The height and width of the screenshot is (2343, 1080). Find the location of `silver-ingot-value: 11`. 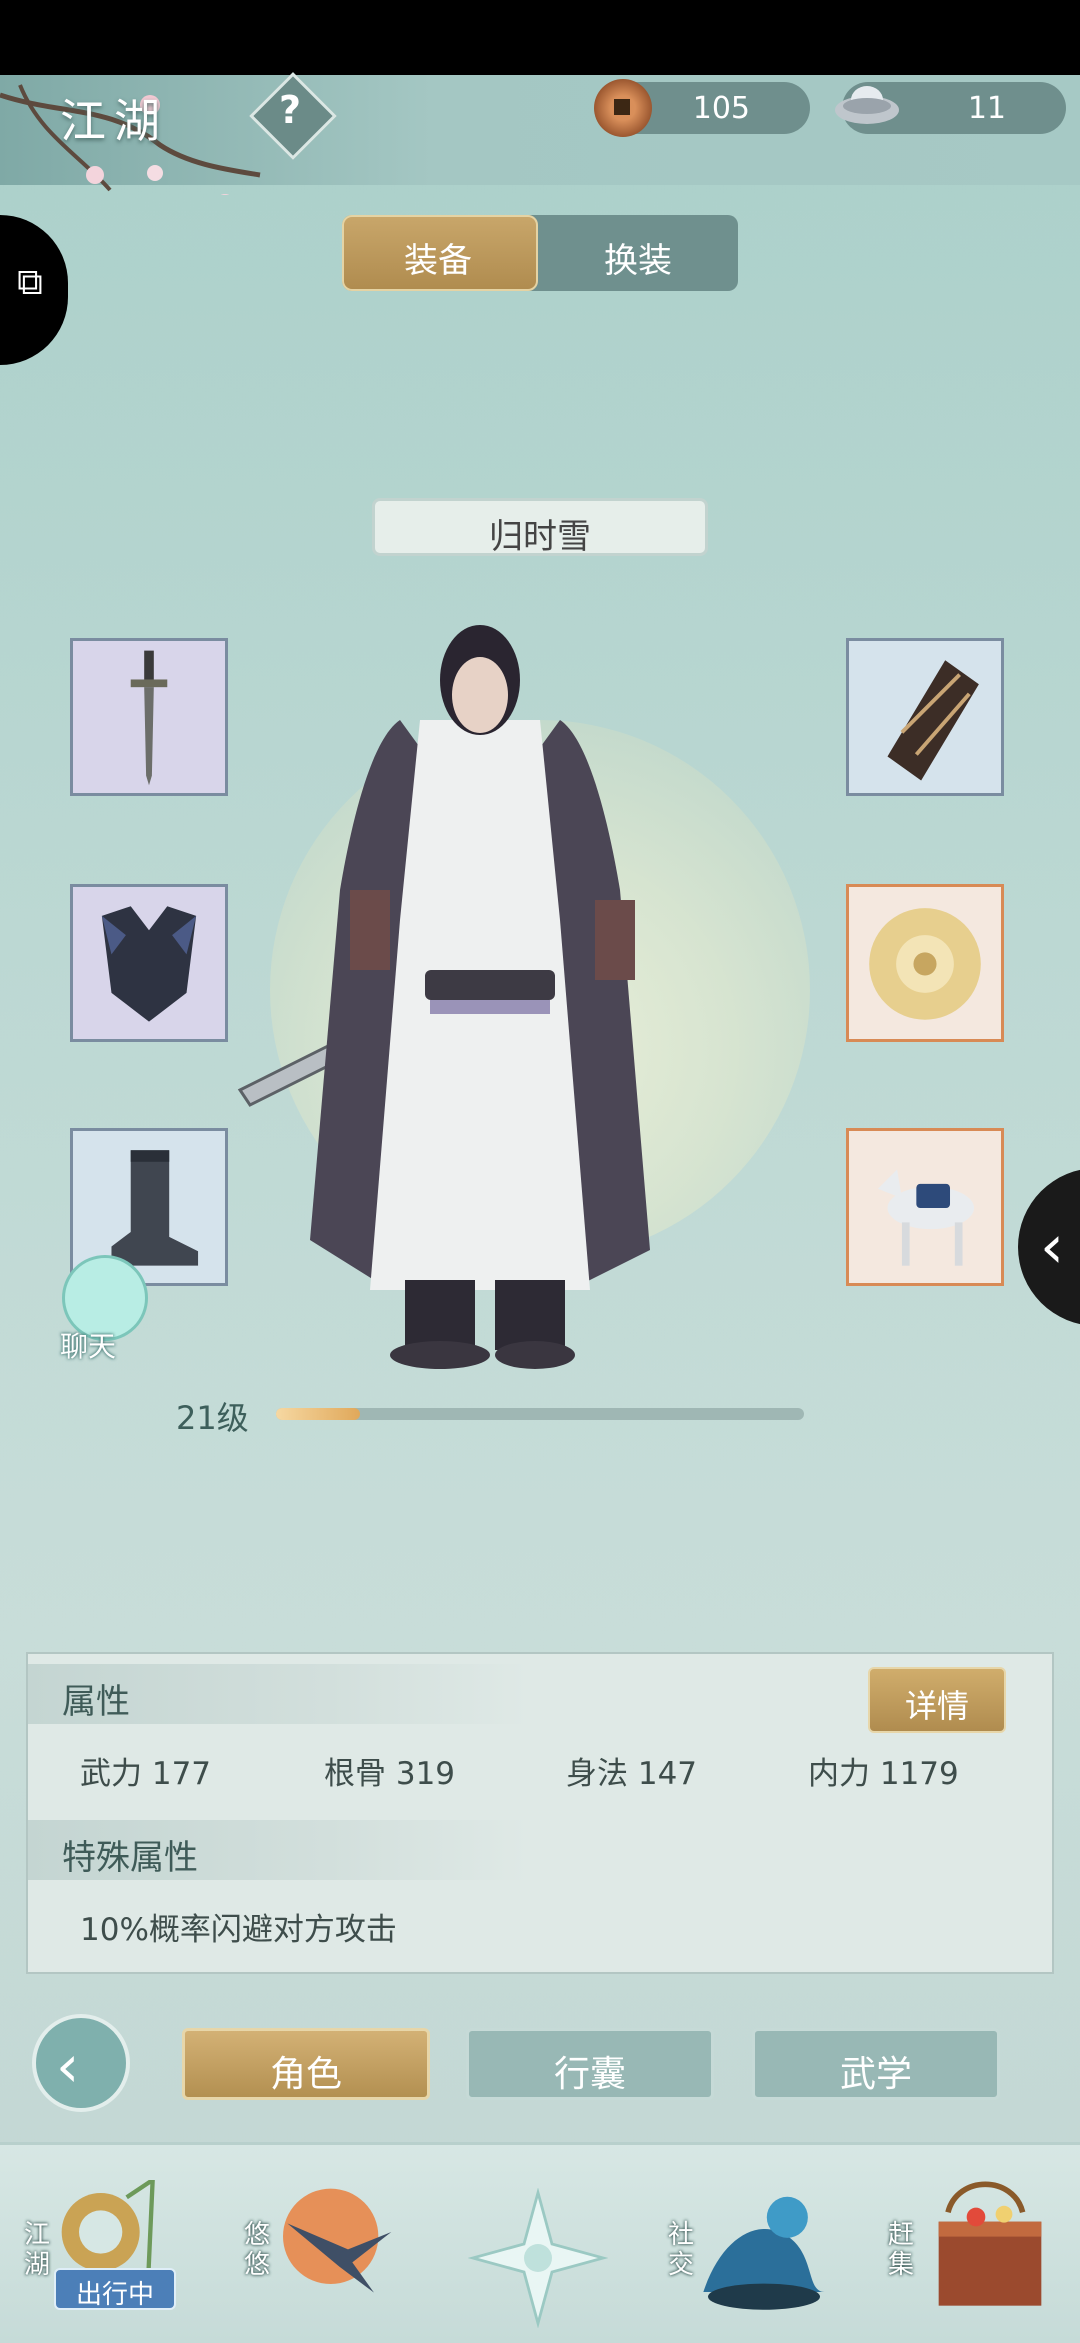

silver-ingot-value: 11 is located at coordinates (986, 108).